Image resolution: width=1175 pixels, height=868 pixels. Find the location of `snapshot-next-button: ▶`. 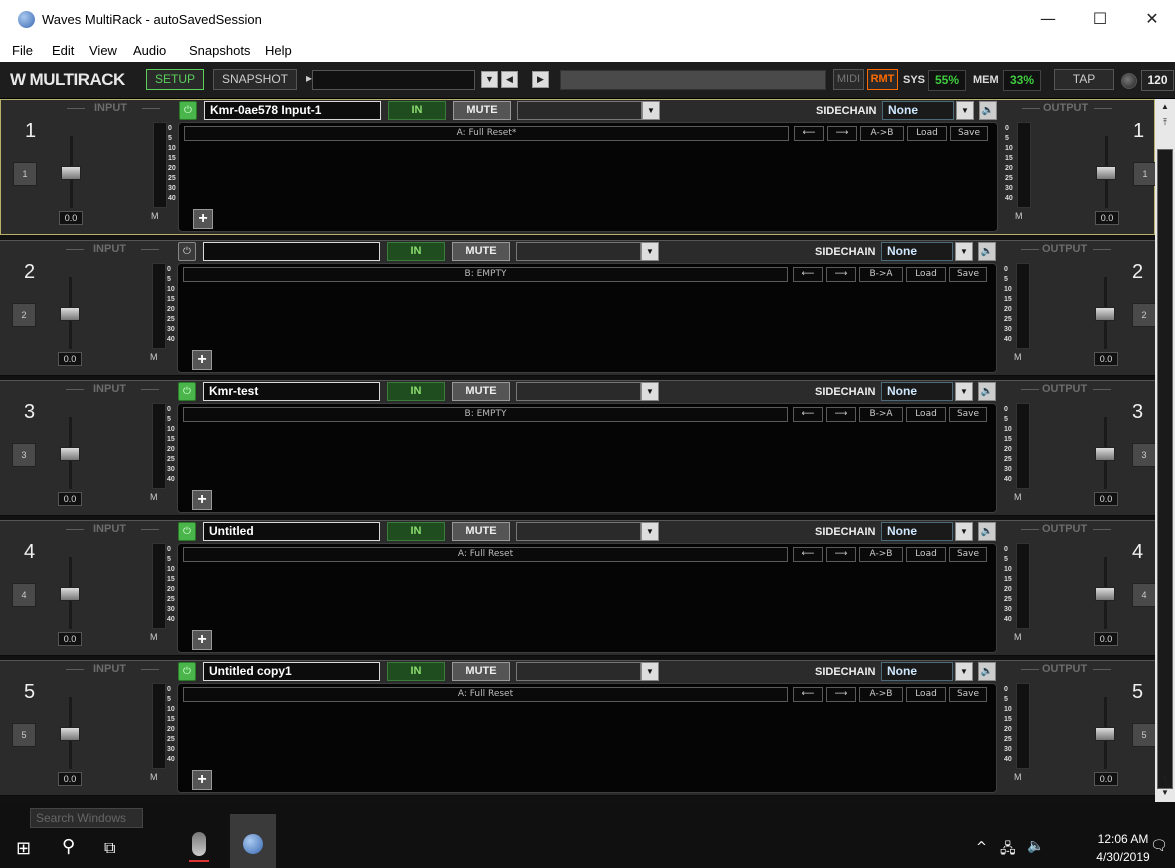

snapshot-next-button: ▶ is located at coordinates (540, 79).